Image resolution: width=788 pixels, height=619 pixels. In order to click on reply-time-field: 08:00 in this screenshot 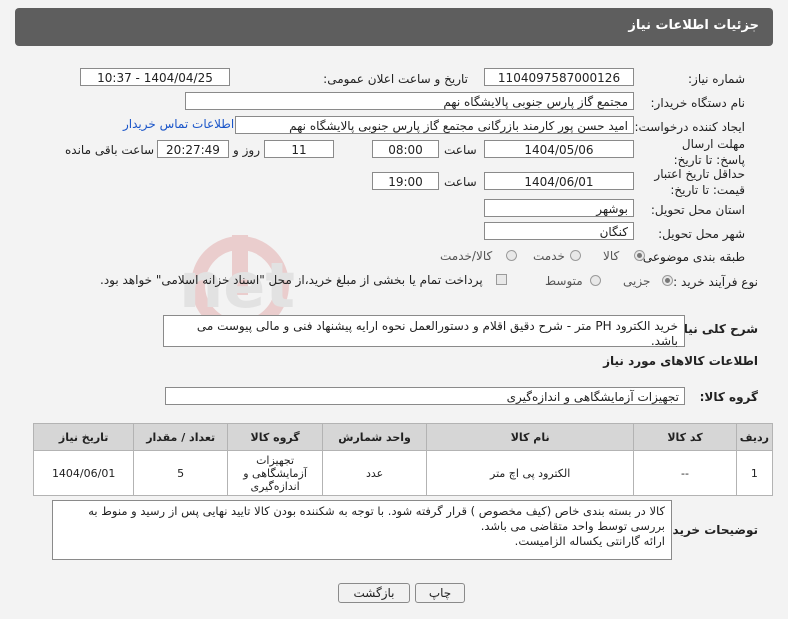, I will do `click(405, 149)`.